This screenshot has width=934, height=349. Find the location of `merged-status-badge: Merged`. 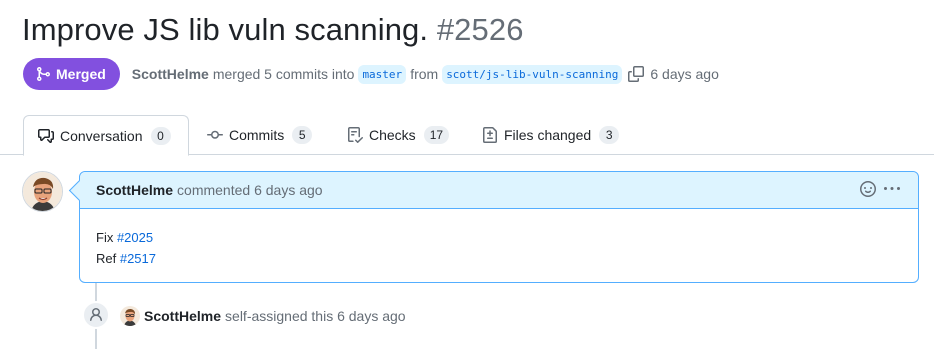

merged-status-badge: Merged is located at coordinates (71, 74).